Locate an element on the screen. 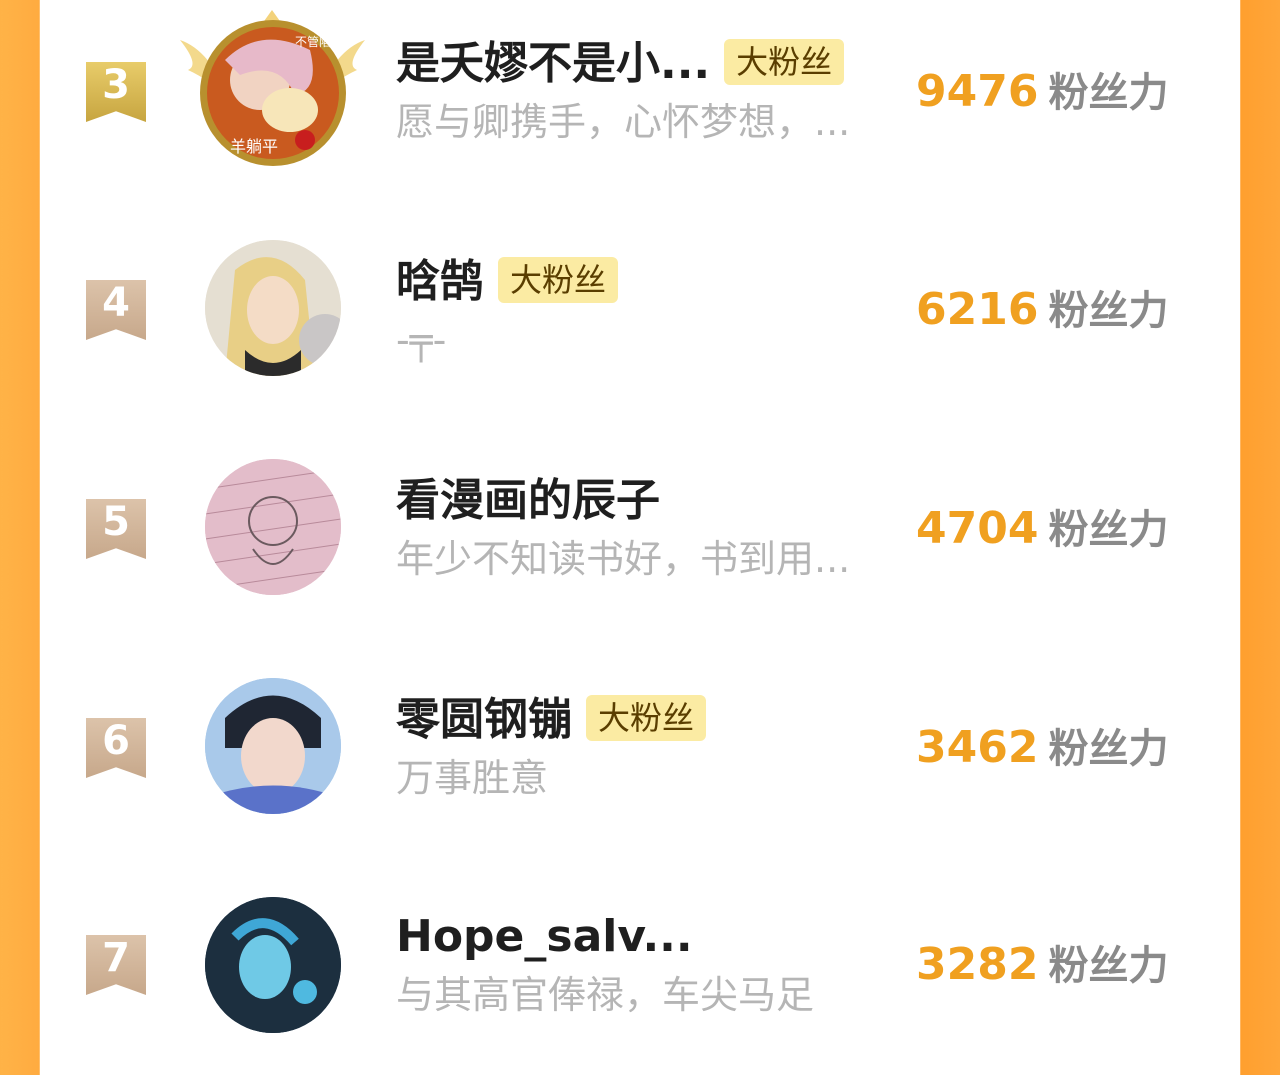 This screenshot has height=1075, width=1280. fan-power-score: 3282 粉丝力 is located at coordinates (1042, 969).